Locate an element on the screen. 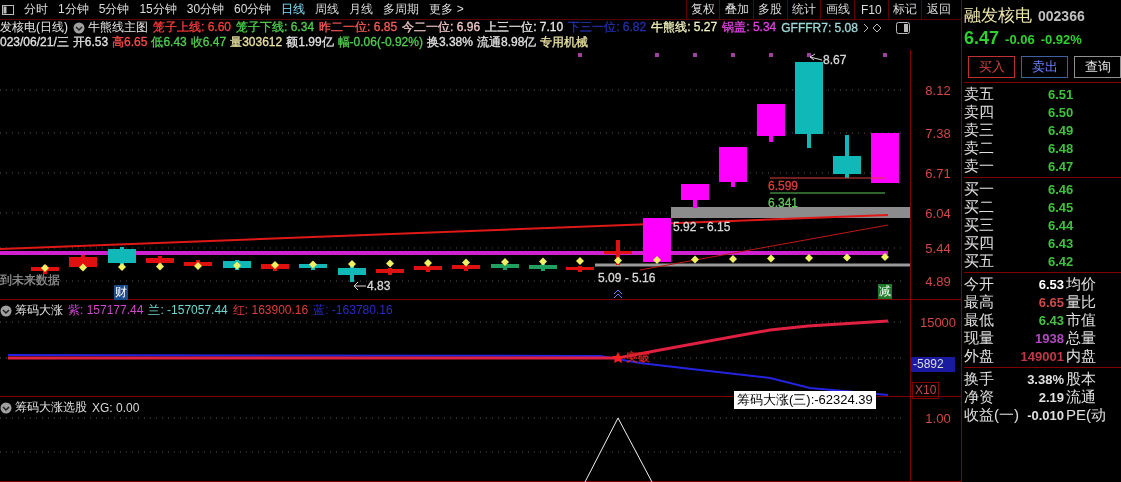 This screenshot has height=482, width=1121. quote-field: 额1.99亿 is located at coordinates (310, 42).